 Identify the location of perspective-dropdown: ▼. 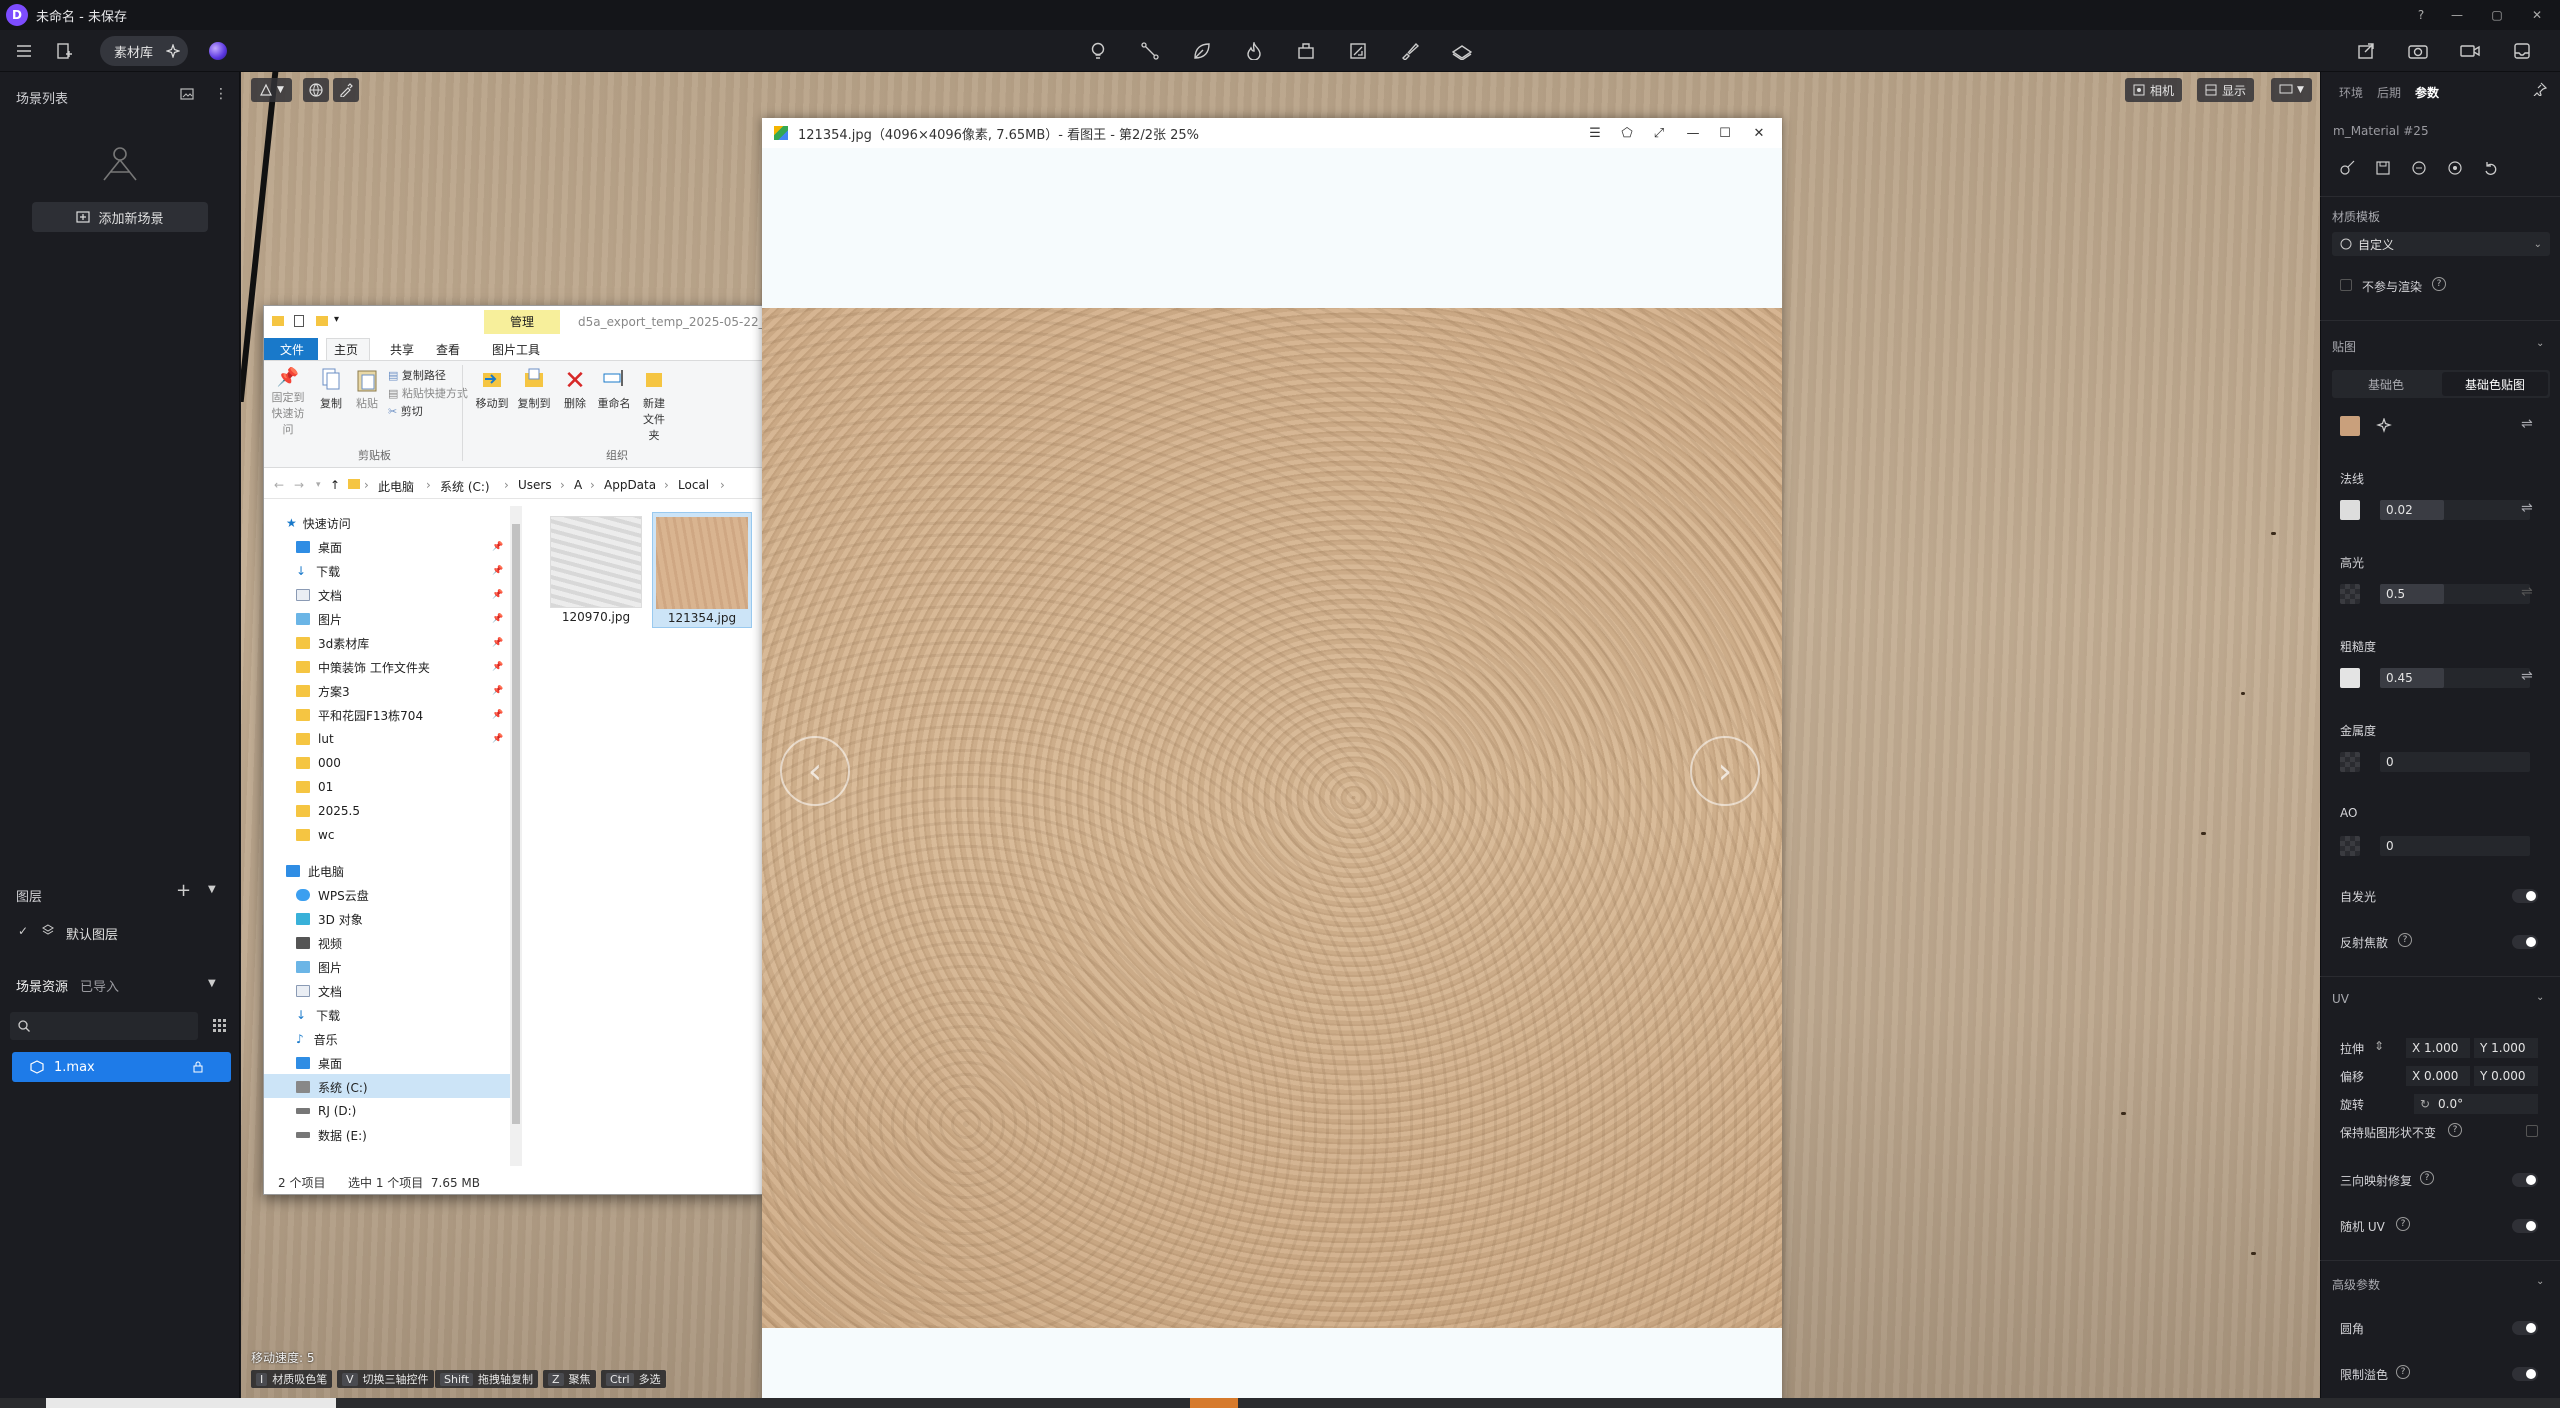
(271, 90).